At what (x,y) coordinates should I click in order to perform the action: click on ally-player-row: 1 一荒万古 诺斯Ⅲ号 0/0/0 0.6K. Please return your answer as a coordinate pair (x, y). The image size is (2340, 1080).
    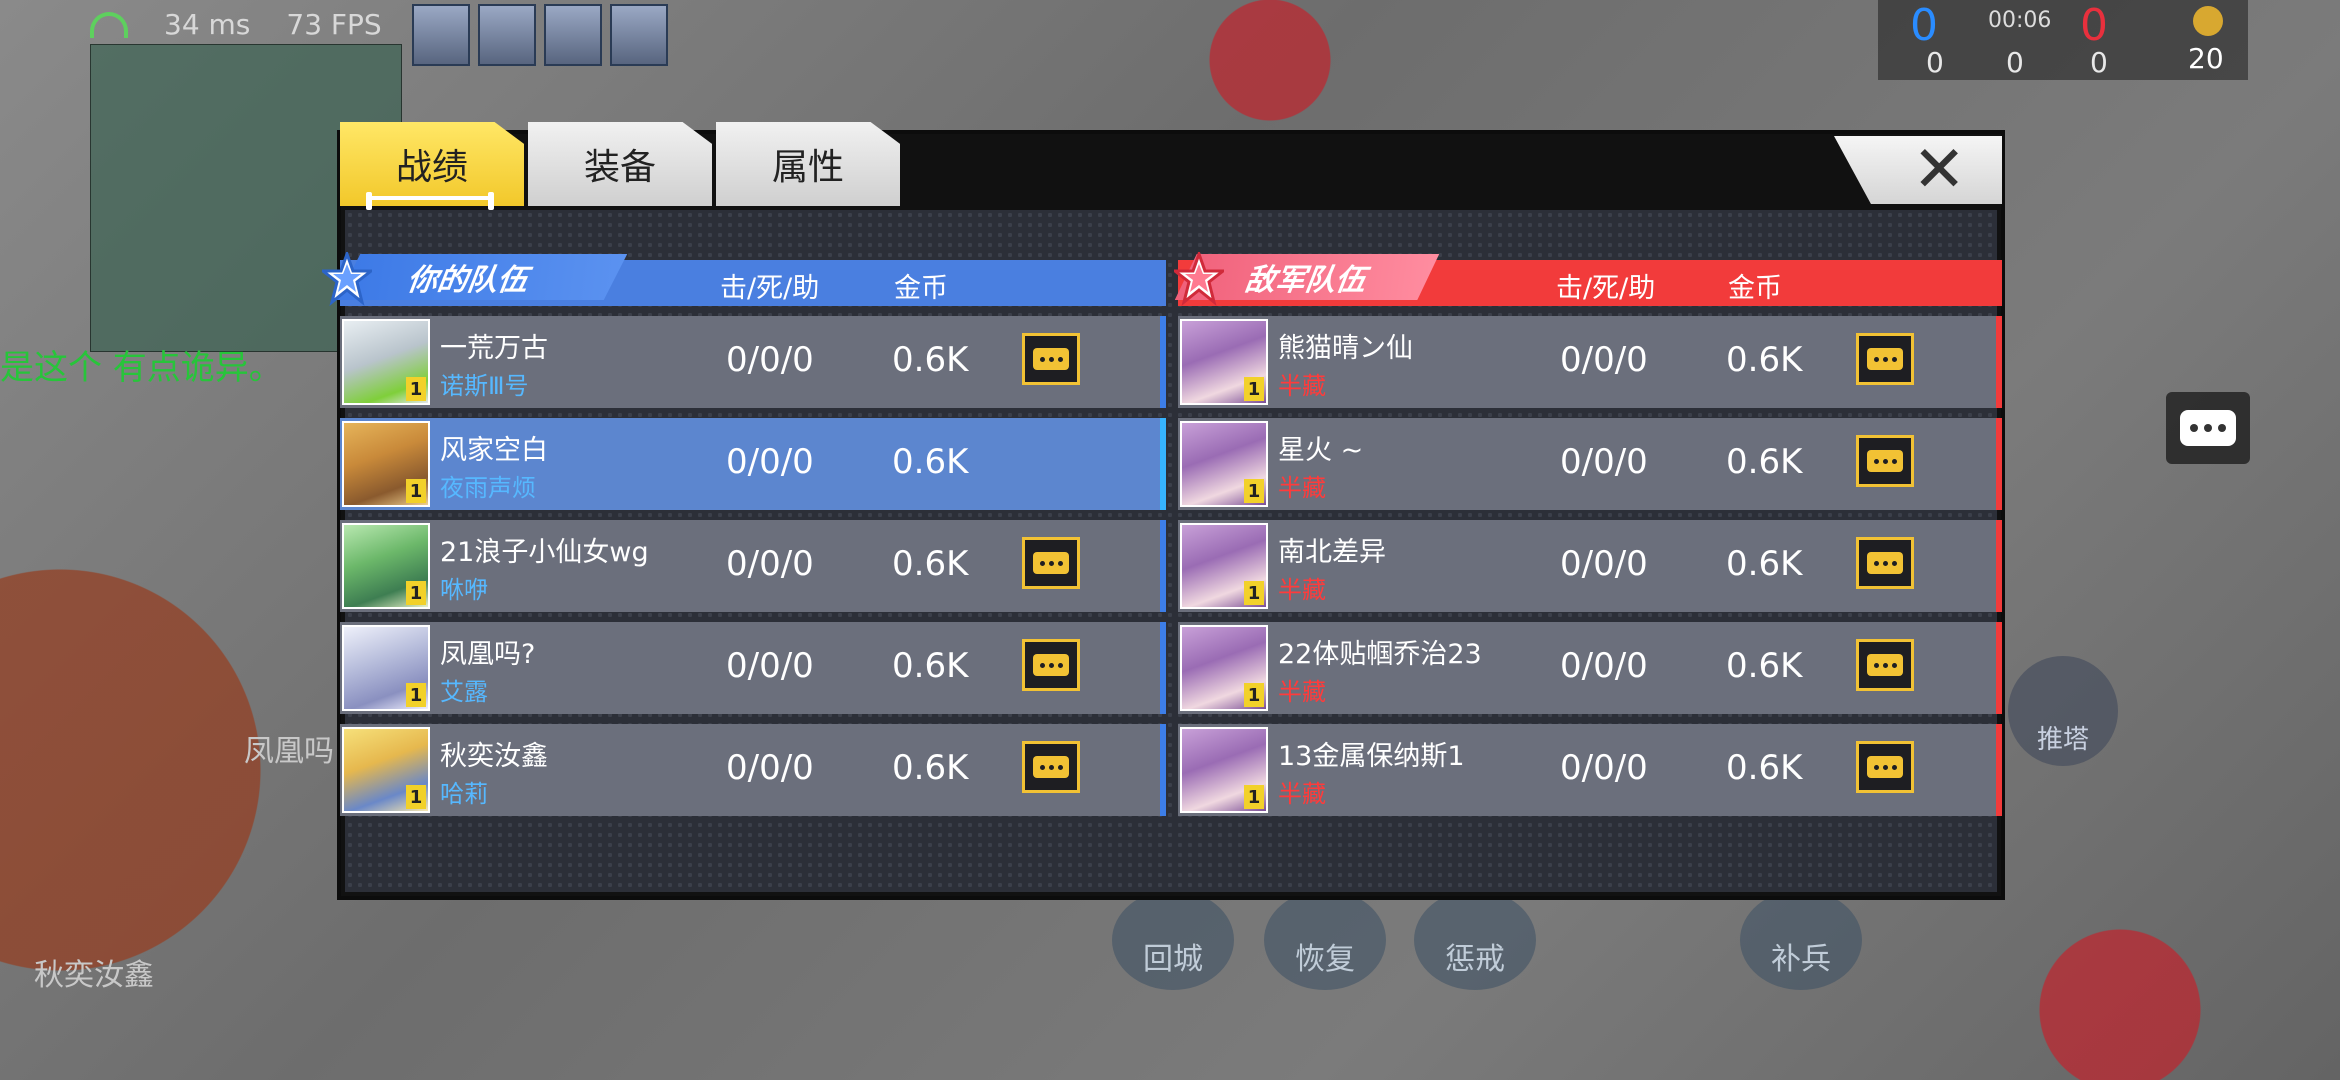
    Looking at the image, I should click on (753, 362).